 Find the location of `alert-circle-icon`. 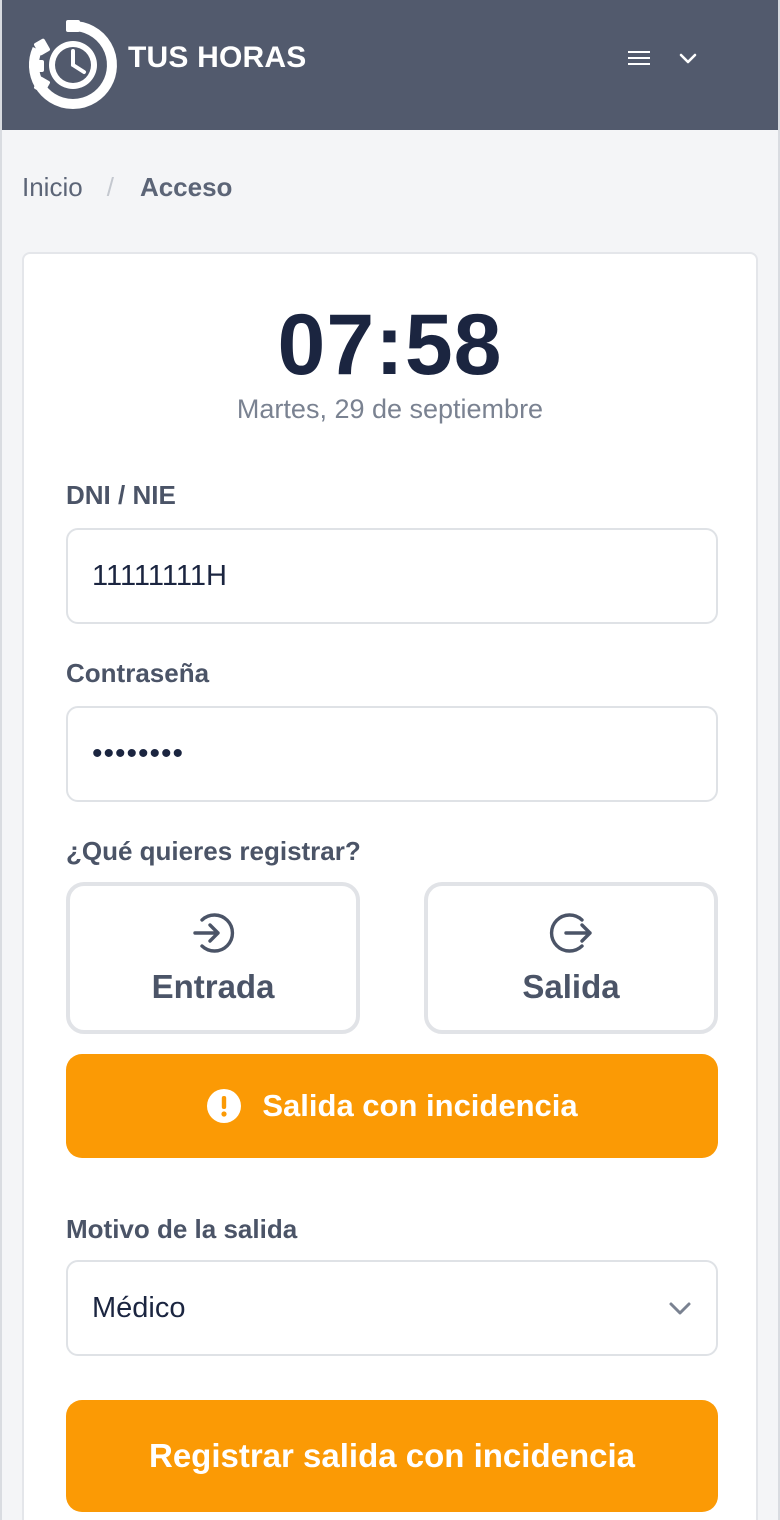

alert-circle-icon is located at coordinates (224, 1106).